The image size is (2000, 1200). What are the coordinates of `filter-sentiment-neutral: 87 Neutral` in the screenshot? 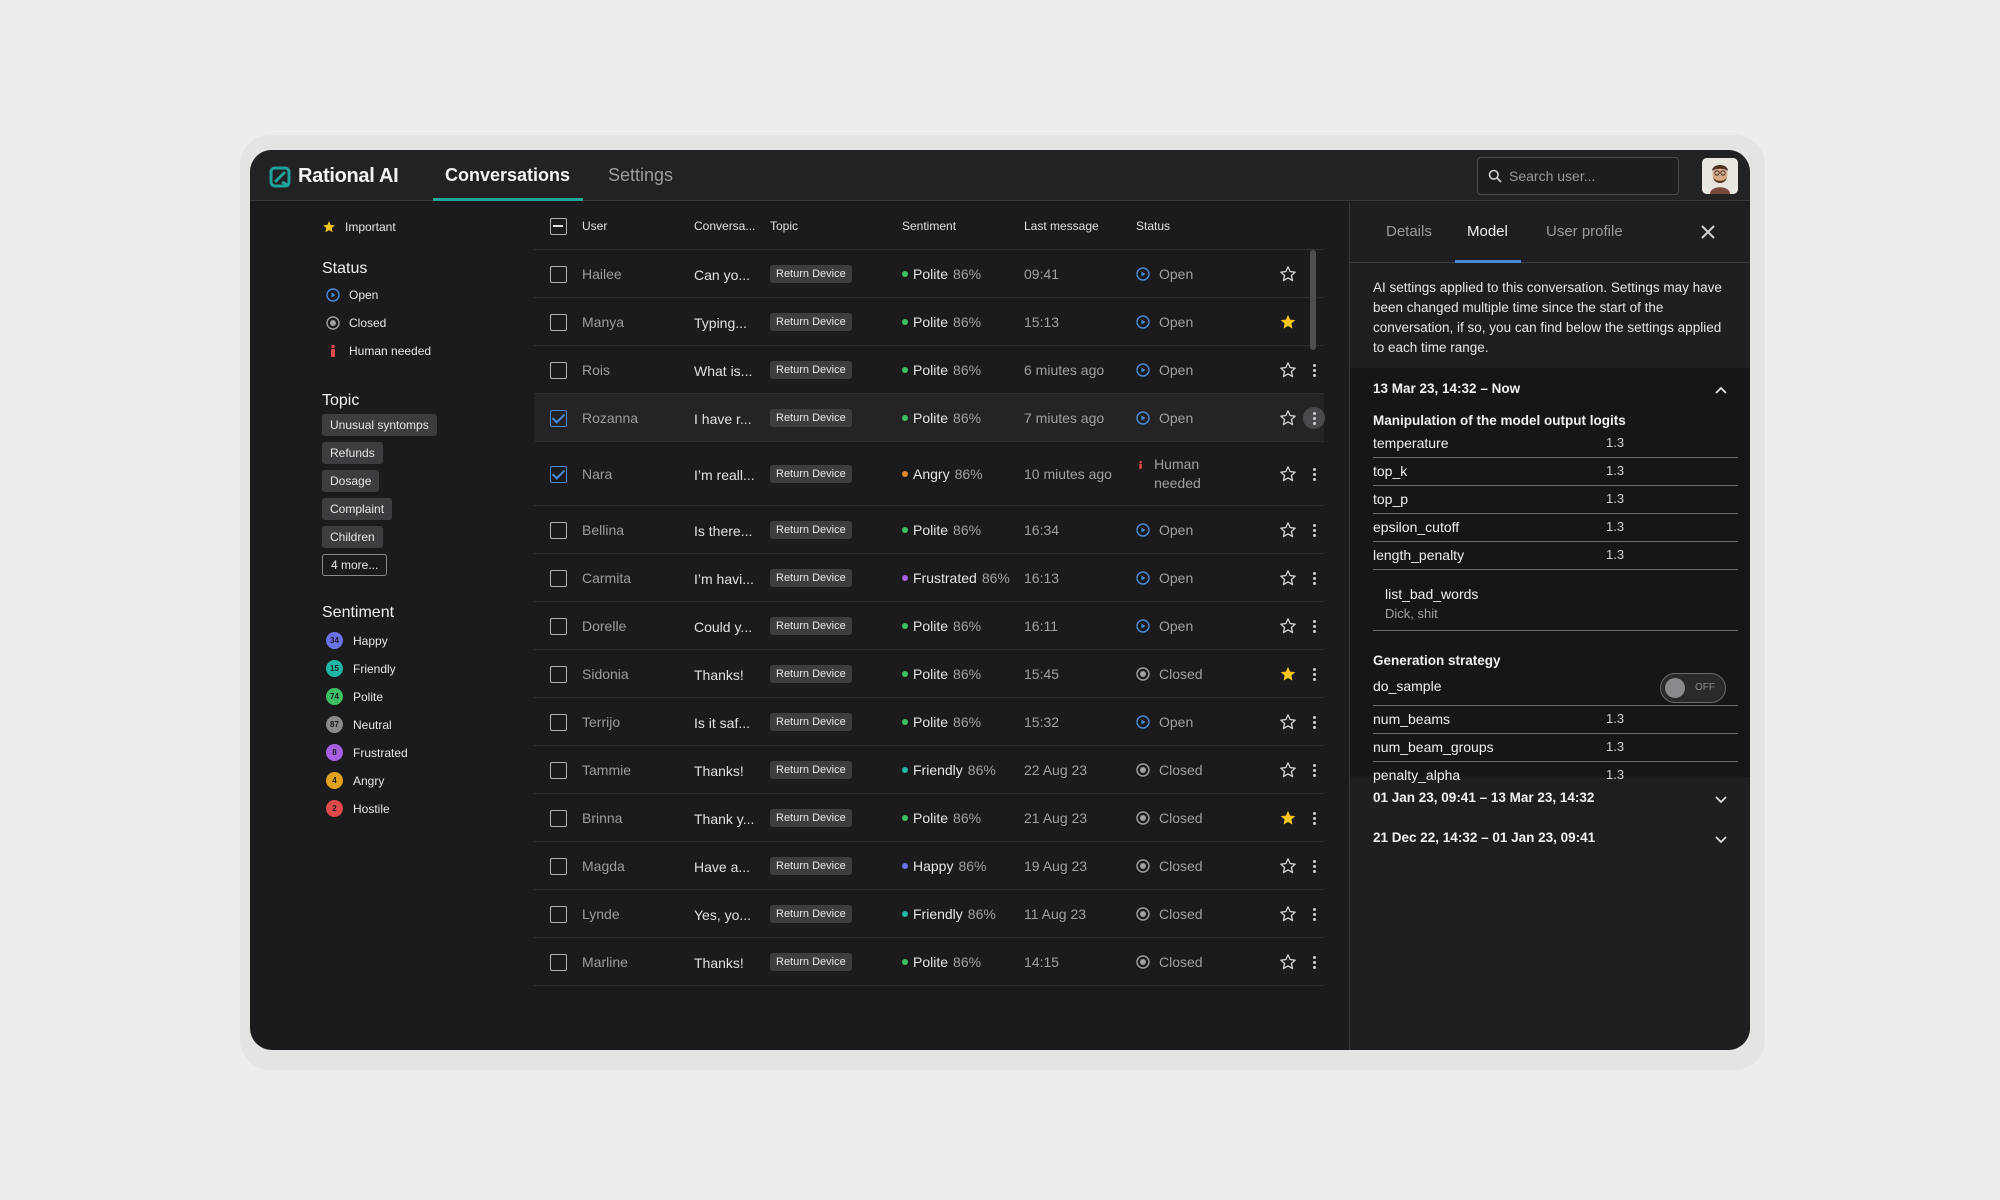 It's located at (359, 724).